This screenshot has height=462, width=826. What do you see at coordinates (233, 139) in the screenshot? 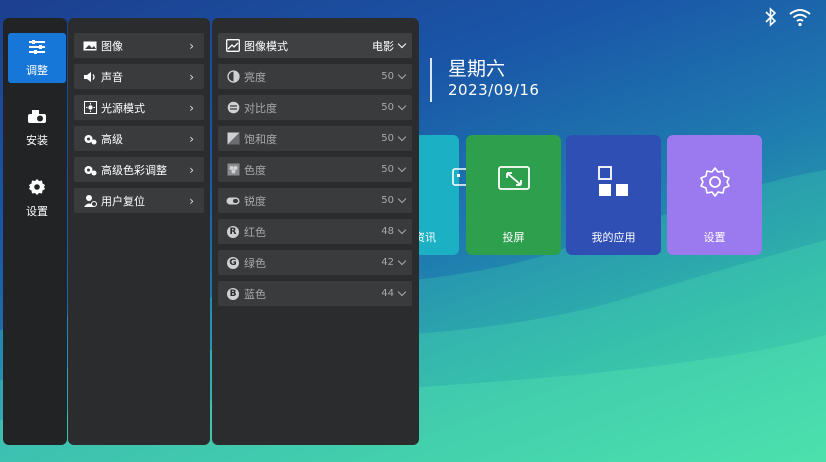
I see `saturation-icon` at bounding box center [233, 139].